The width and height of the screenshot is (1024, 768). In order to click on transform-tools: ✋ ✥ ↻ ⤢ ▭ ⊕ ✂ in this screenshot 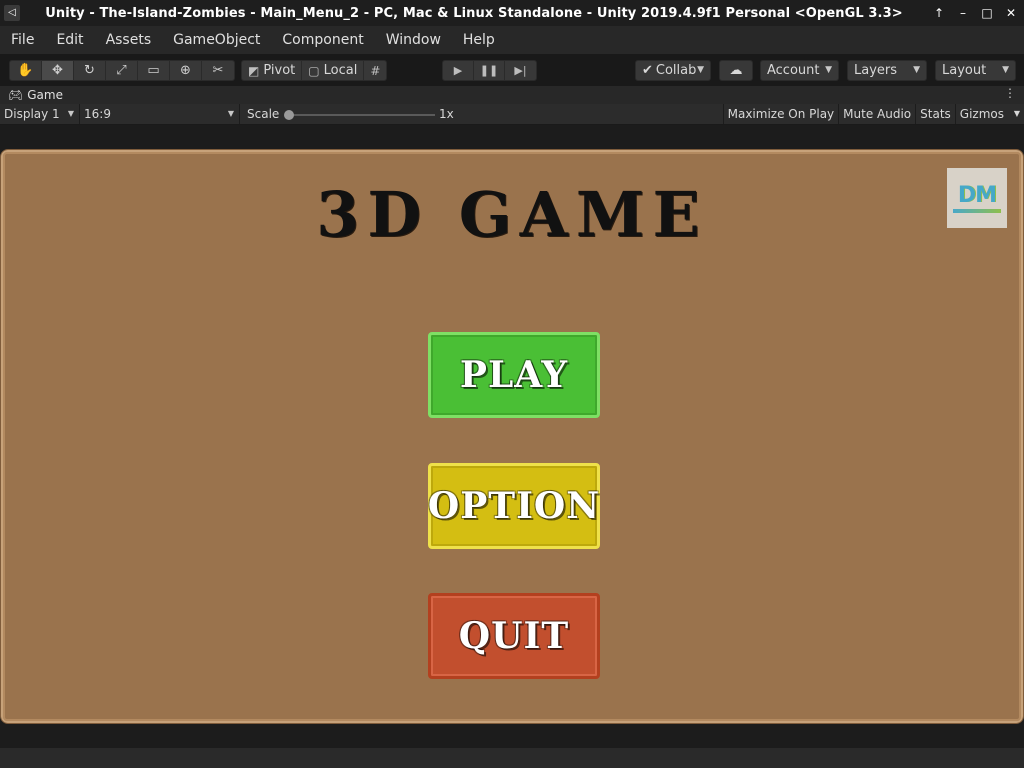, I will do `click(122, 70)`.